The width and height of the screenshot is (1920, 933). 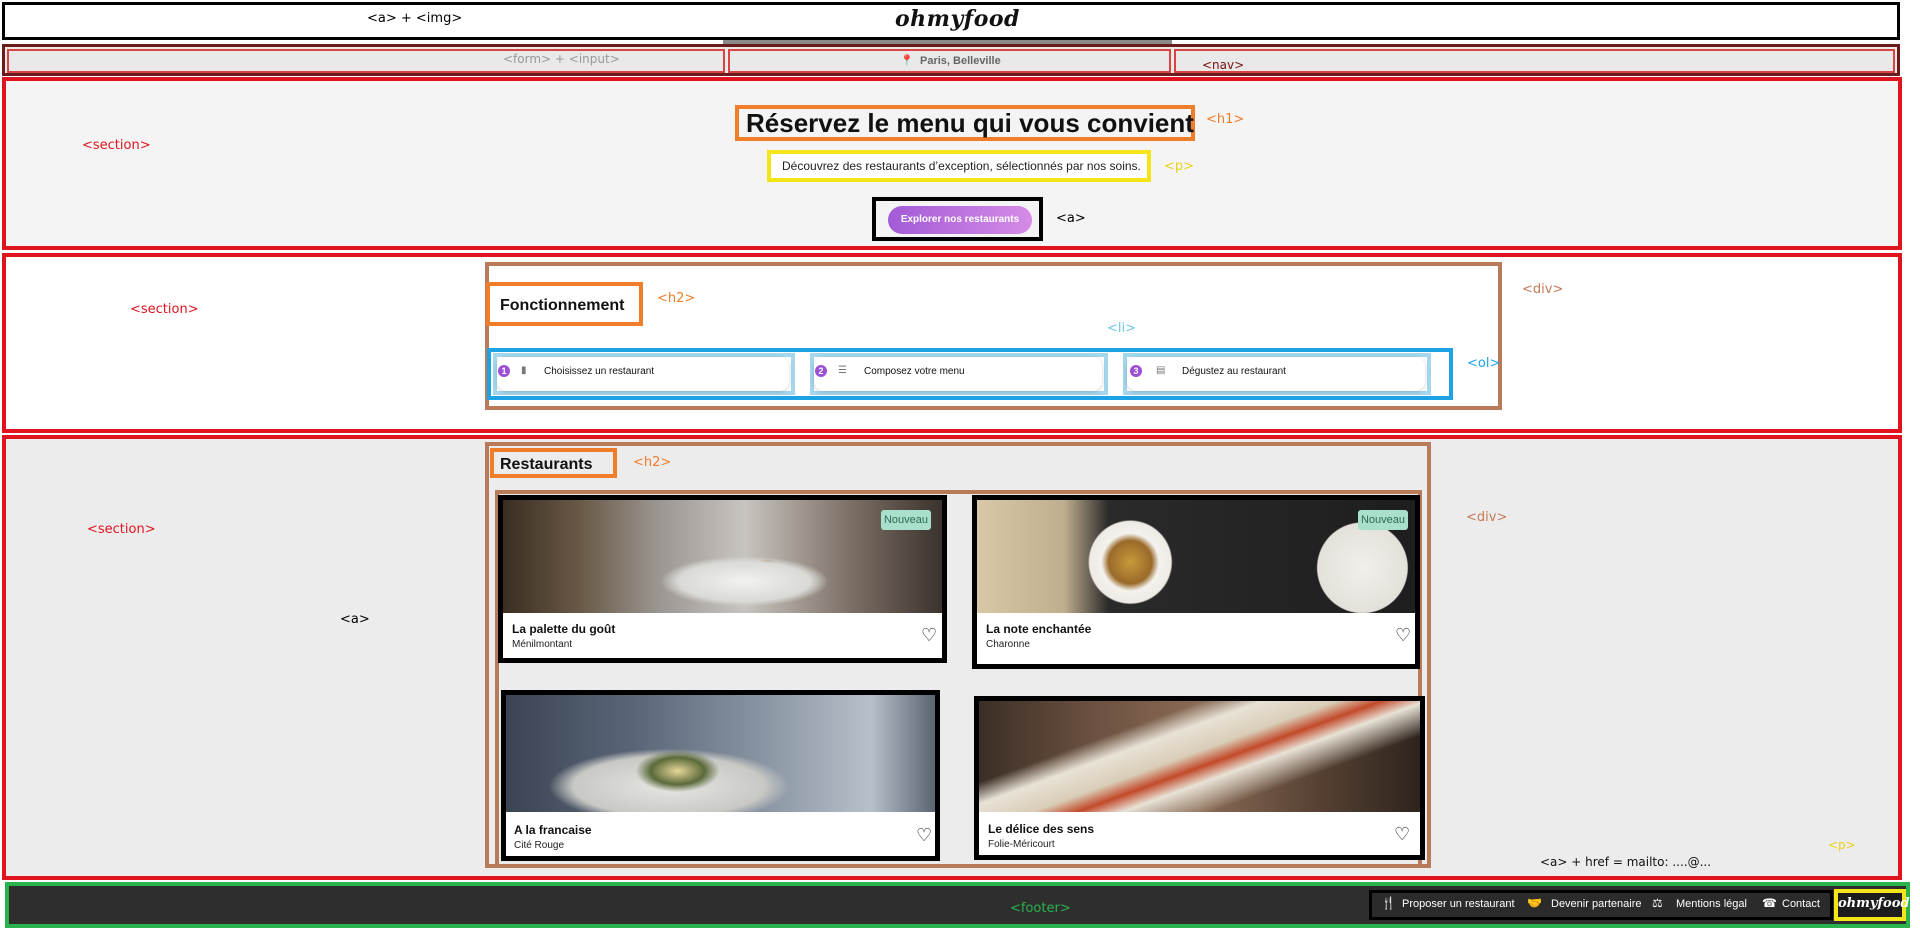 I want to click on annotation-h2-how: <h2>, so click(x=676, y=298).